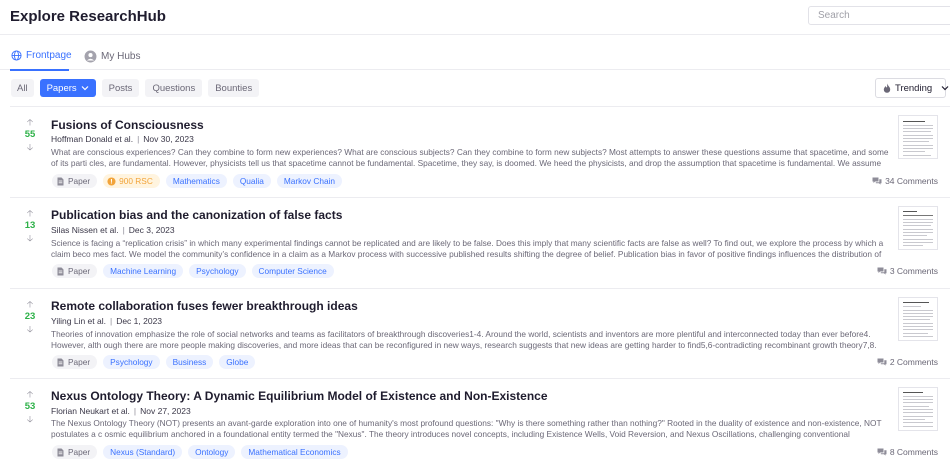  I want to click on sort-label: Trending, so click(914, 88).